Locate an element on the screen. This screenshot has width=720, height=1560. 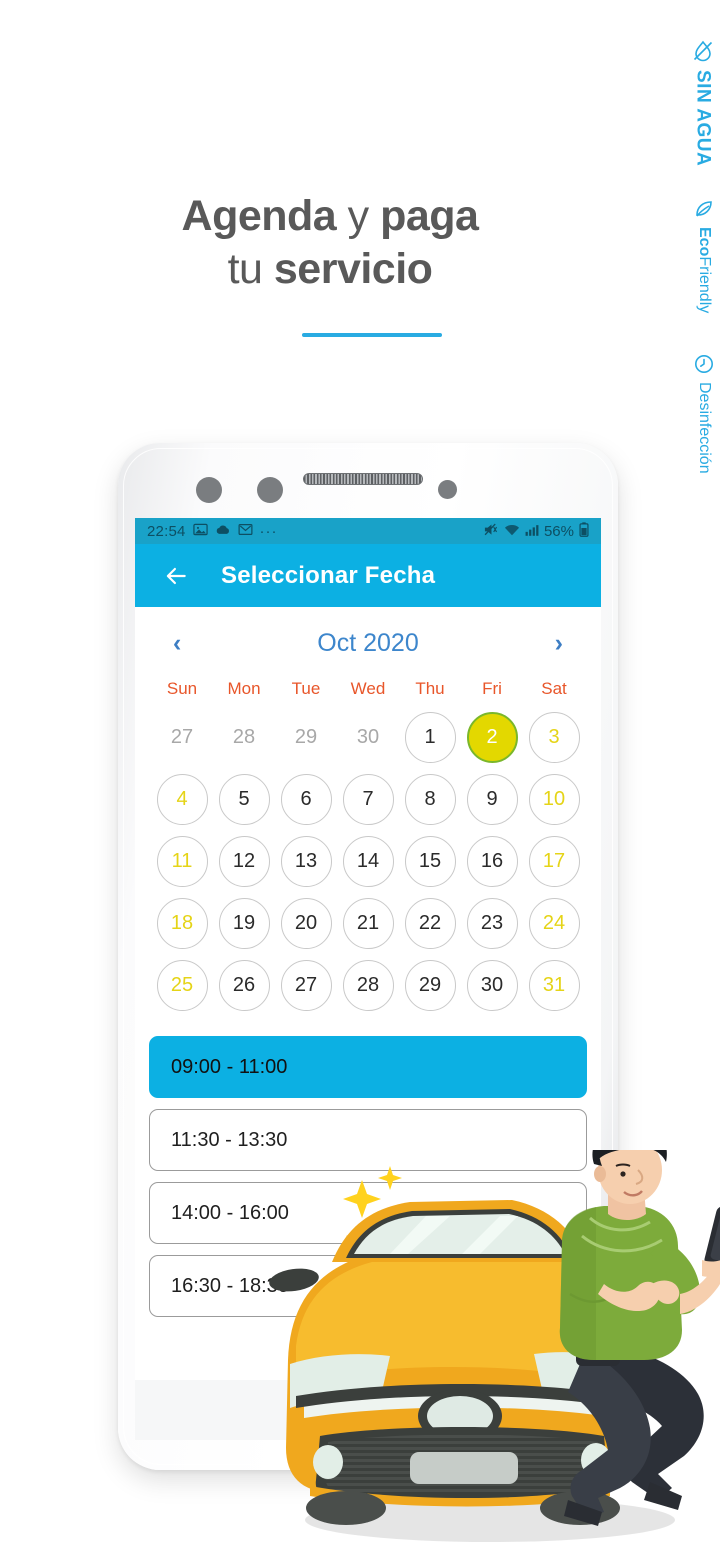
calendar-day-cell: 26 is located at coordinates (244, 985).